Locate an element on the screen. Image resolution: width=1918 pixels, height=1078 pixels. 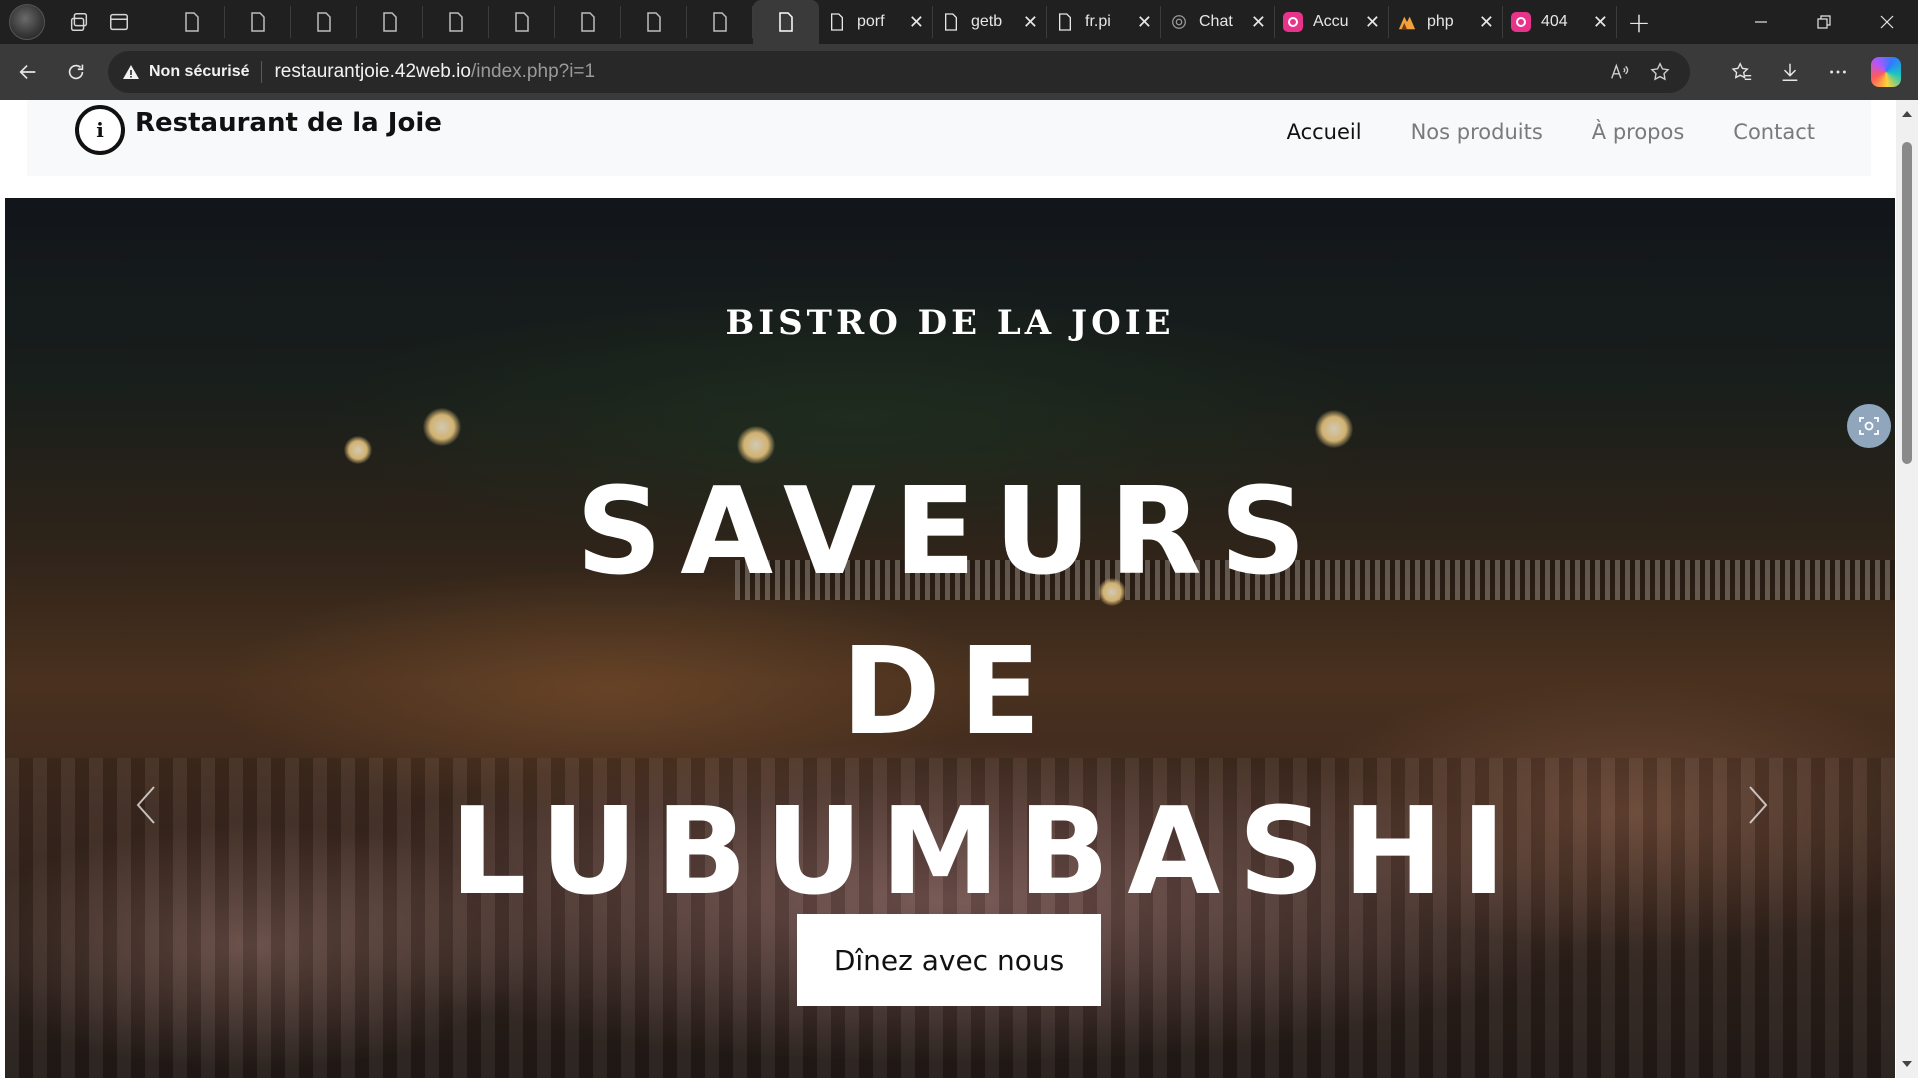
dine-with-us-button: Dînez avec nous is located at coordinates (949, 960).